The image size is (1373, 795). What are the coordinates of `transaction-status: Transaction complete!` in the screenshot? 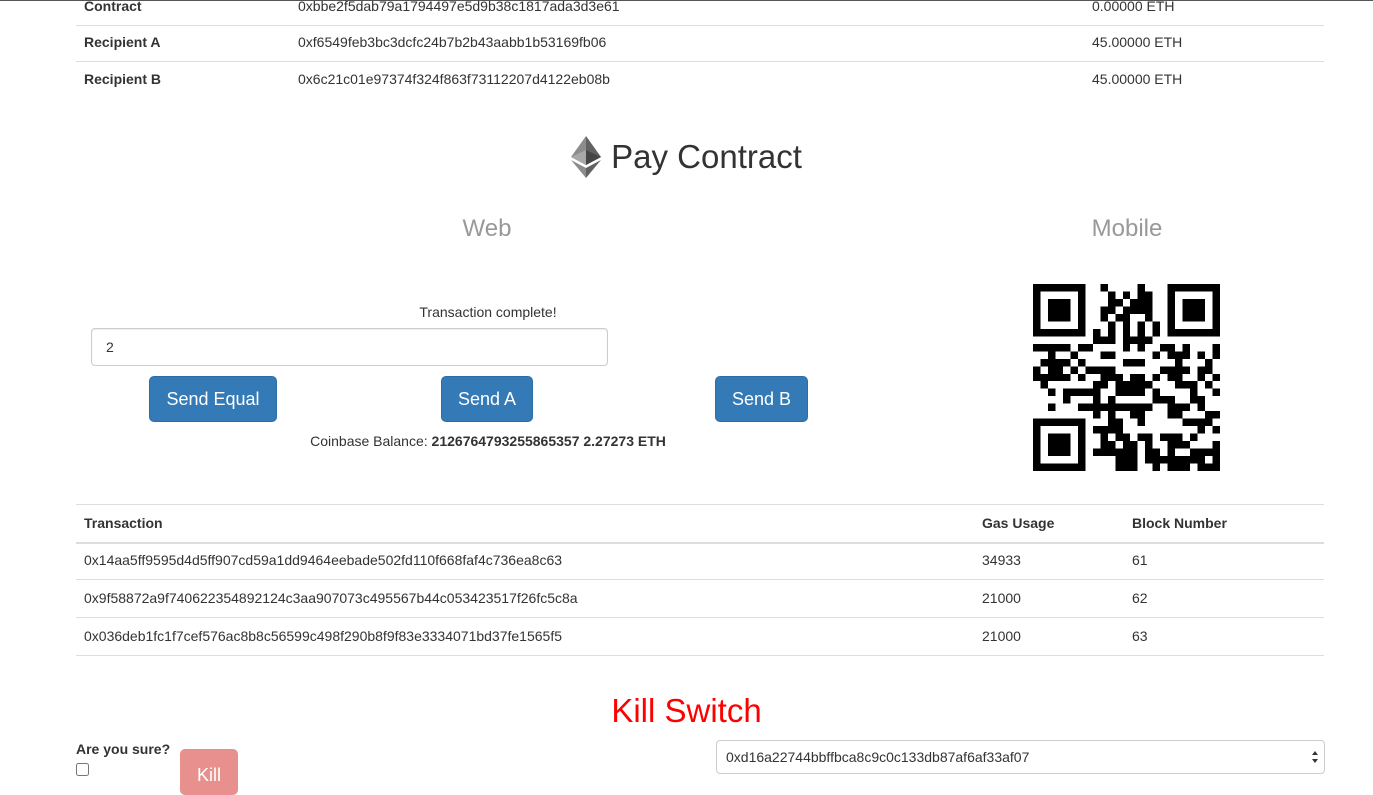 It's located at (488, 312).